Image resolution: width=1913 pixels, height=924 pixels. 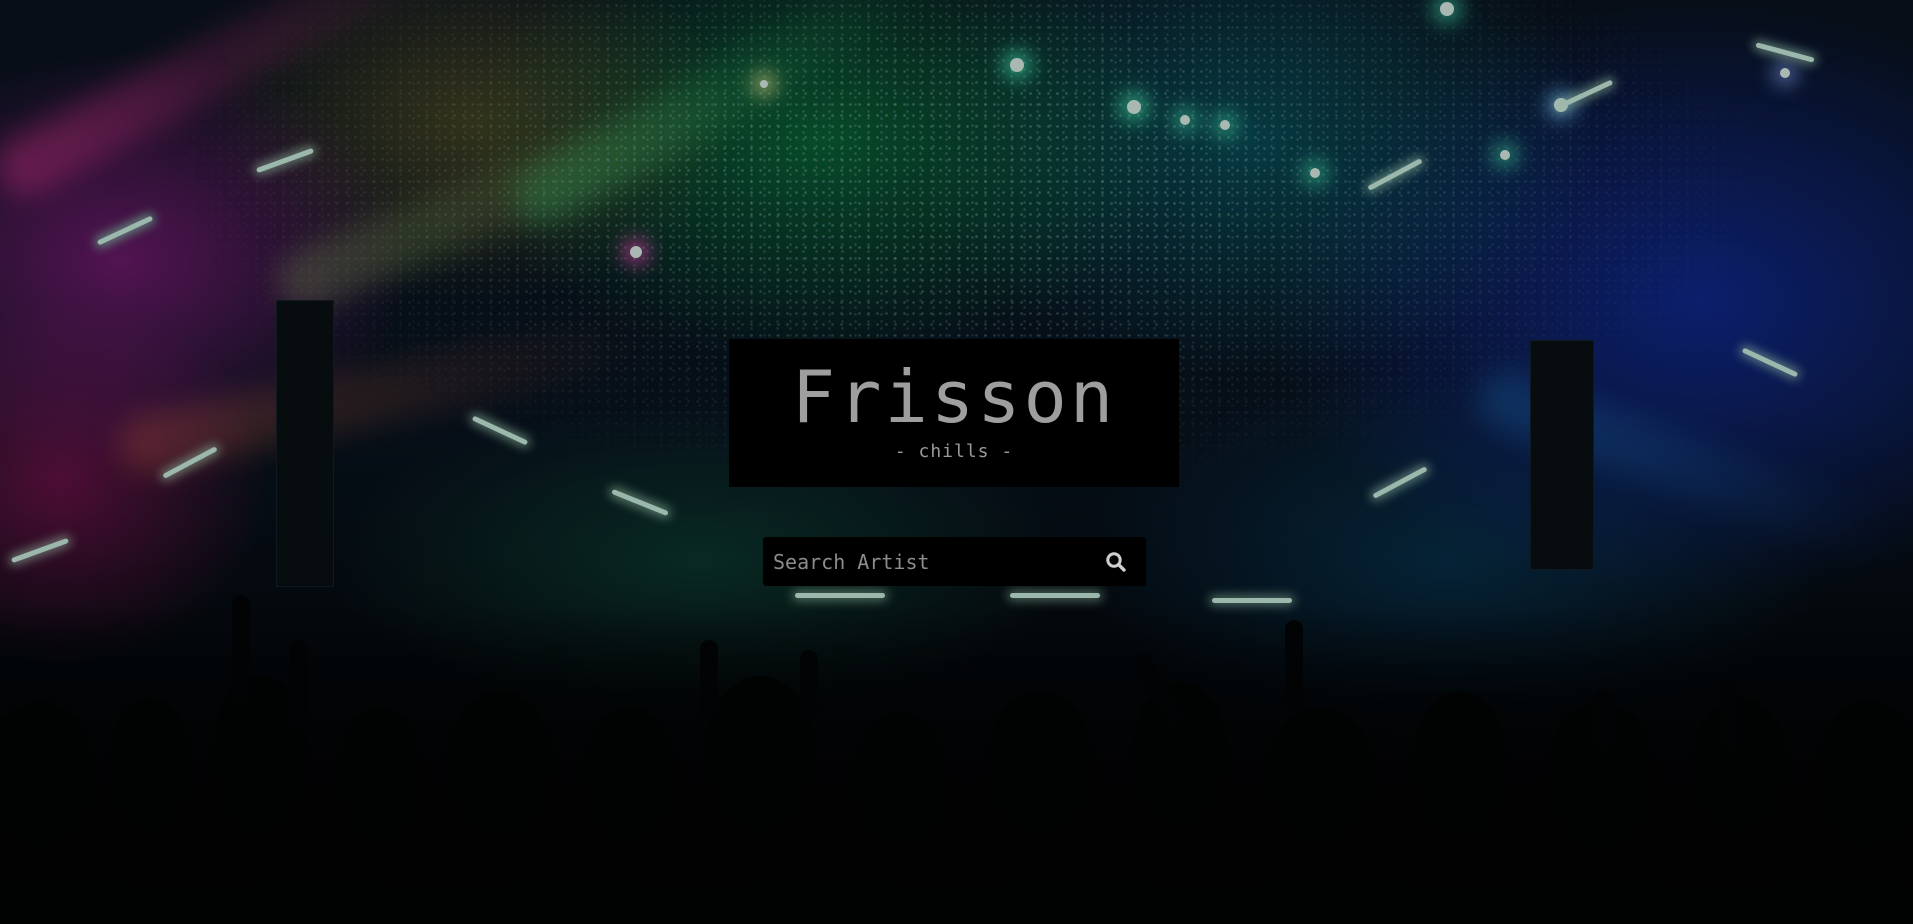 I want to click on search-button, so click(x=1116, y=561).